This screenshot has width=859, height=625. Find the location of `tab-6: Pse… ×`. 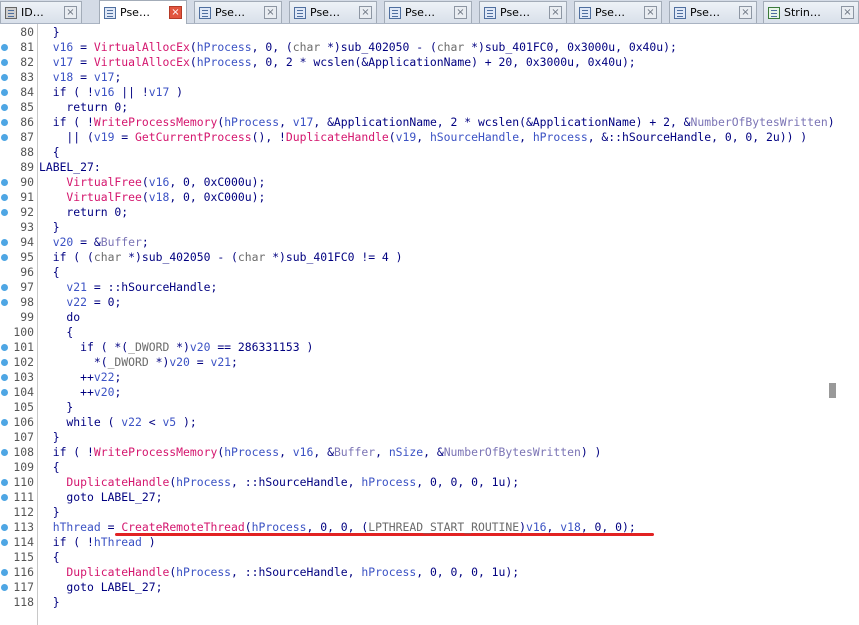

tab-6: Pse… × is located at coordinates (618, 12).